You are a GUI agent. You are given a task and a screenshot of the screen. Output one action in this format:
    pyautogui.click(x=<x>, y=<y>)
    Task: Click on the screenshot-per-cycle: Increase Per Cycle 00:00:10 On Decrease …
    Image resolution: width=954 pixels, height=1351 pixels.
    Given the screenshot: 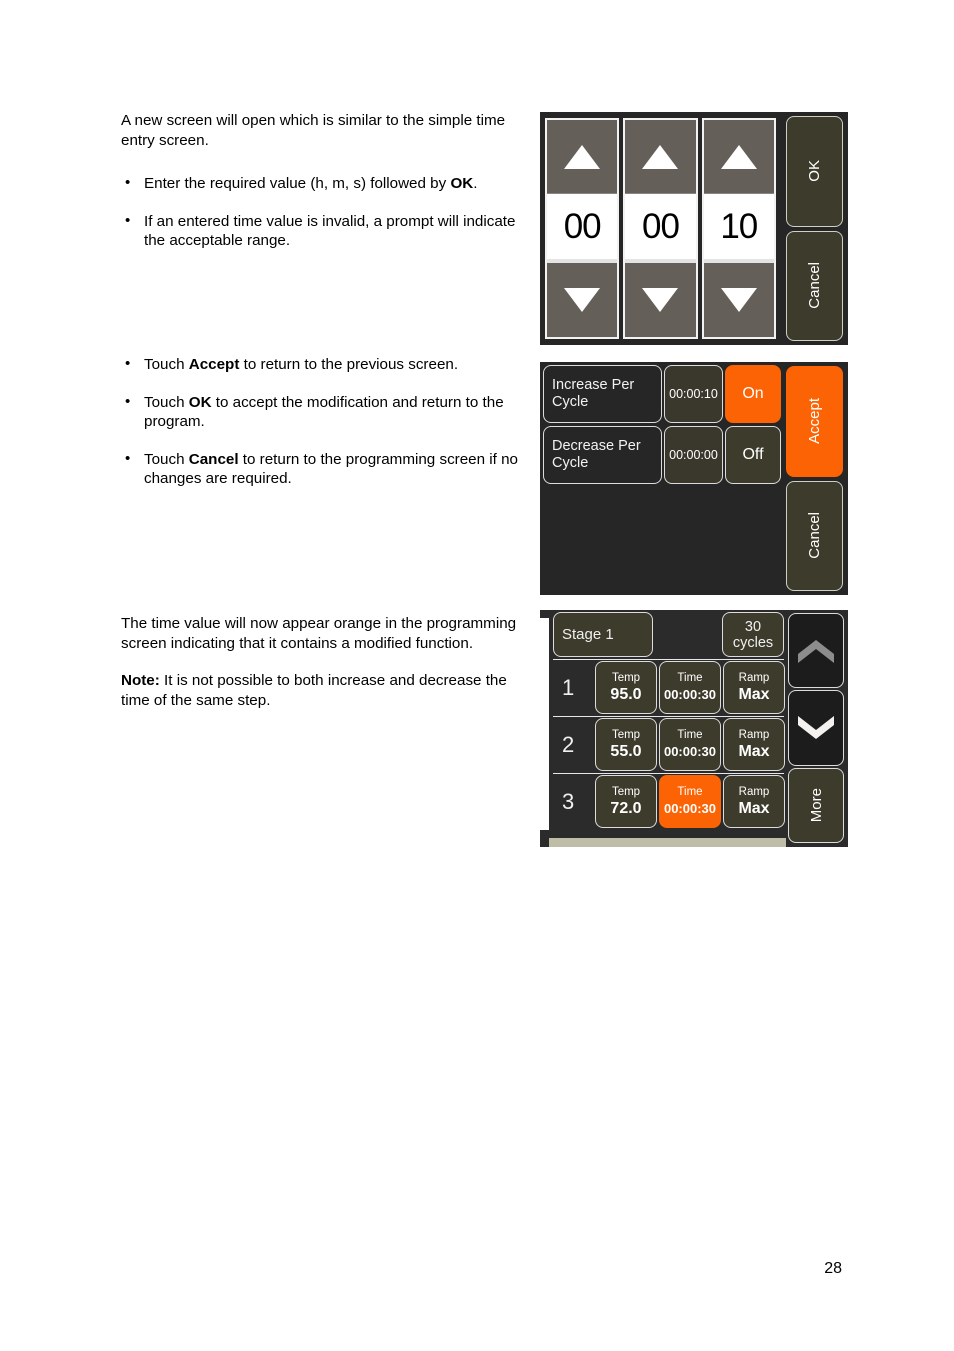 What is the action you would take?
    pyautogui.click(x=694, y=478)
    